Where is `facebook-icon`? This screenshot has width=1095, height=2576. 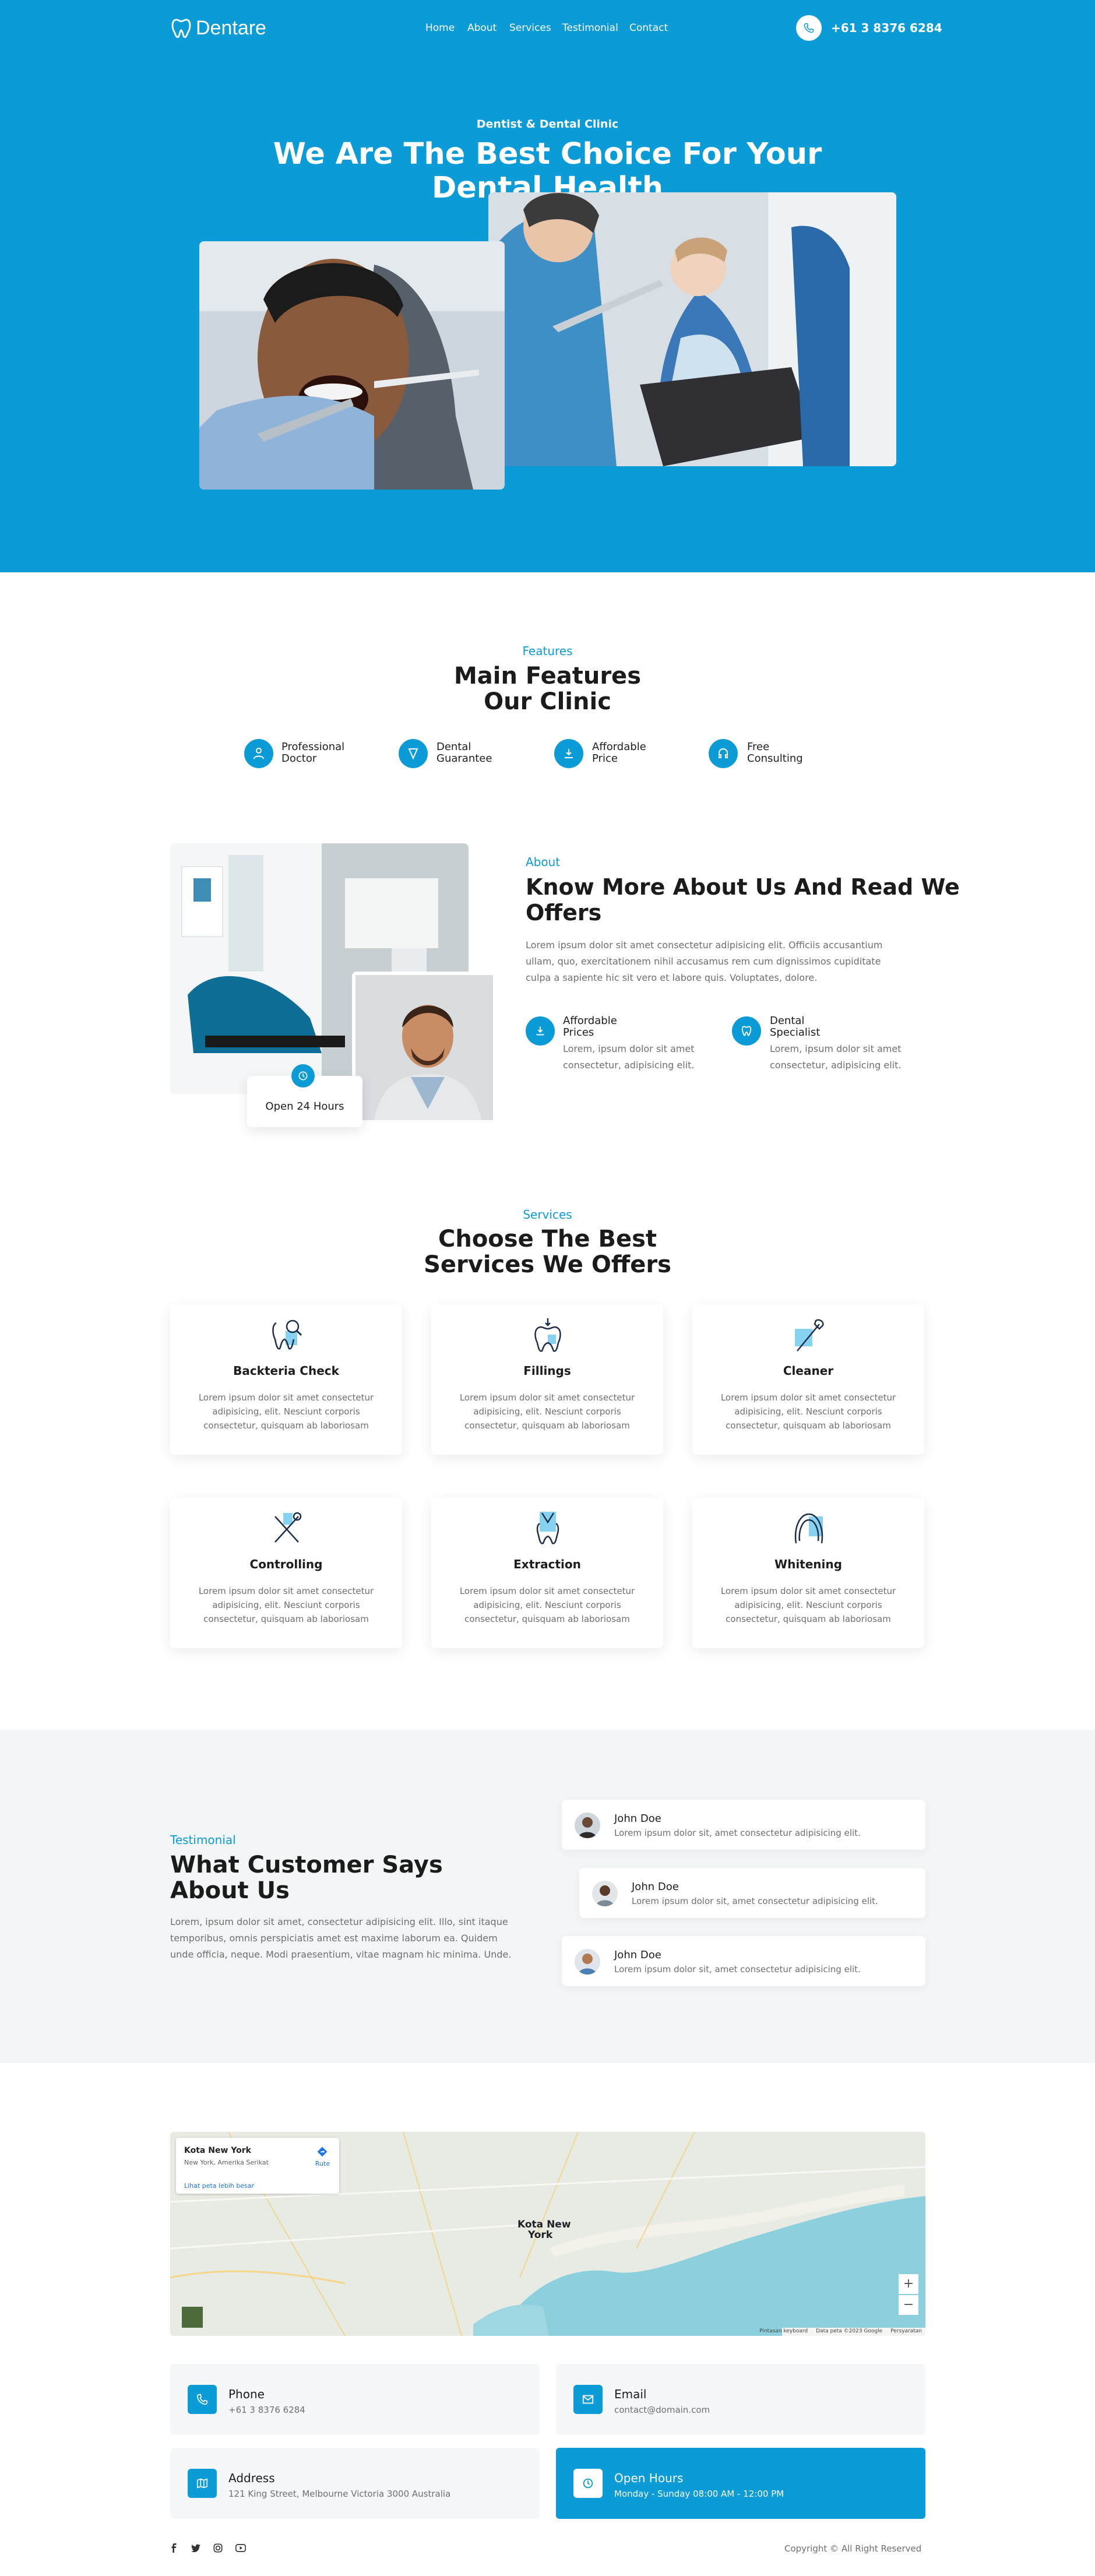 facebook-icon is located at coordinates (174, 2548).